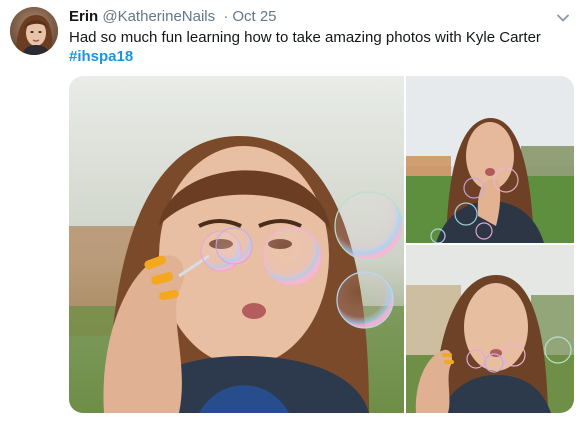 The image size is (583, 422). What do you see at coordinates (158, 16) in the screenshot?
I see `user-handle: @KatherineNails` at bounding box center [158, 16].